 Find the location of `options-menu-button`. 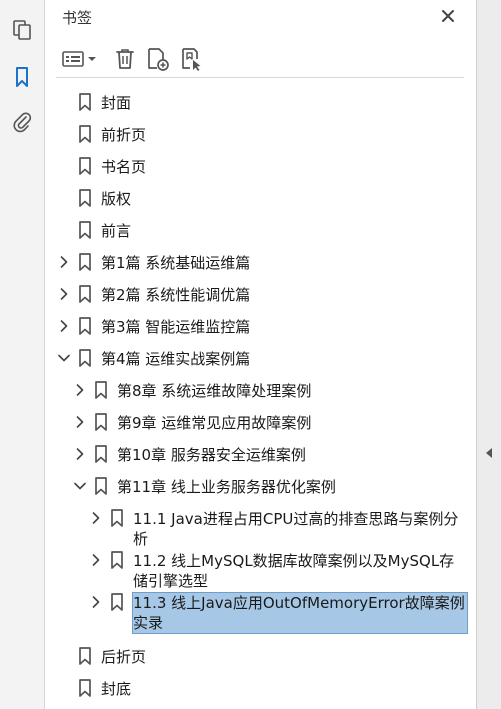

options-menu-button is located at coordinates (80, 59).